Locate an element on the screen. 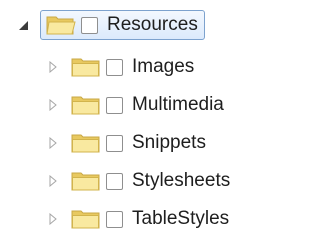  tree-item-label: Snippets is located at coordinates (169, 142).